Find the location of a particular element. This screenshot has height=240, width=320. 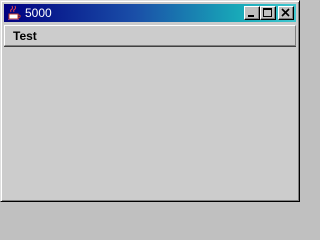

title-bar: 5000 is located at coordinates (150, 13).